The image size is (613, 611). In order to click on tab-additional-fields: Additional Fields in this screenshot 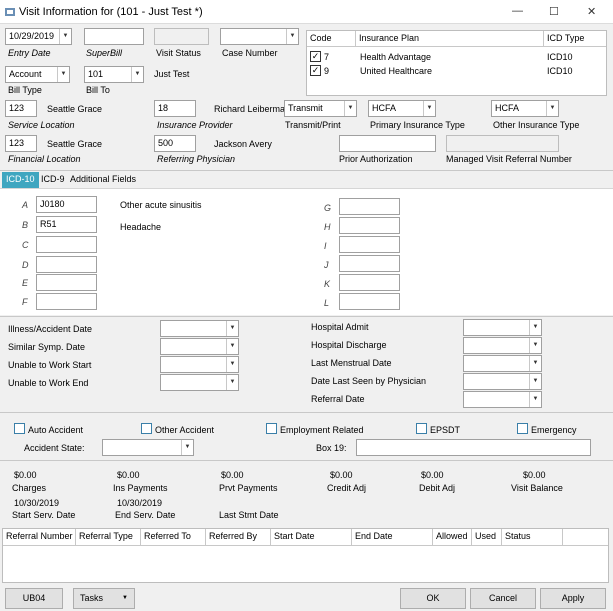, I will do `click(103, 180)`.